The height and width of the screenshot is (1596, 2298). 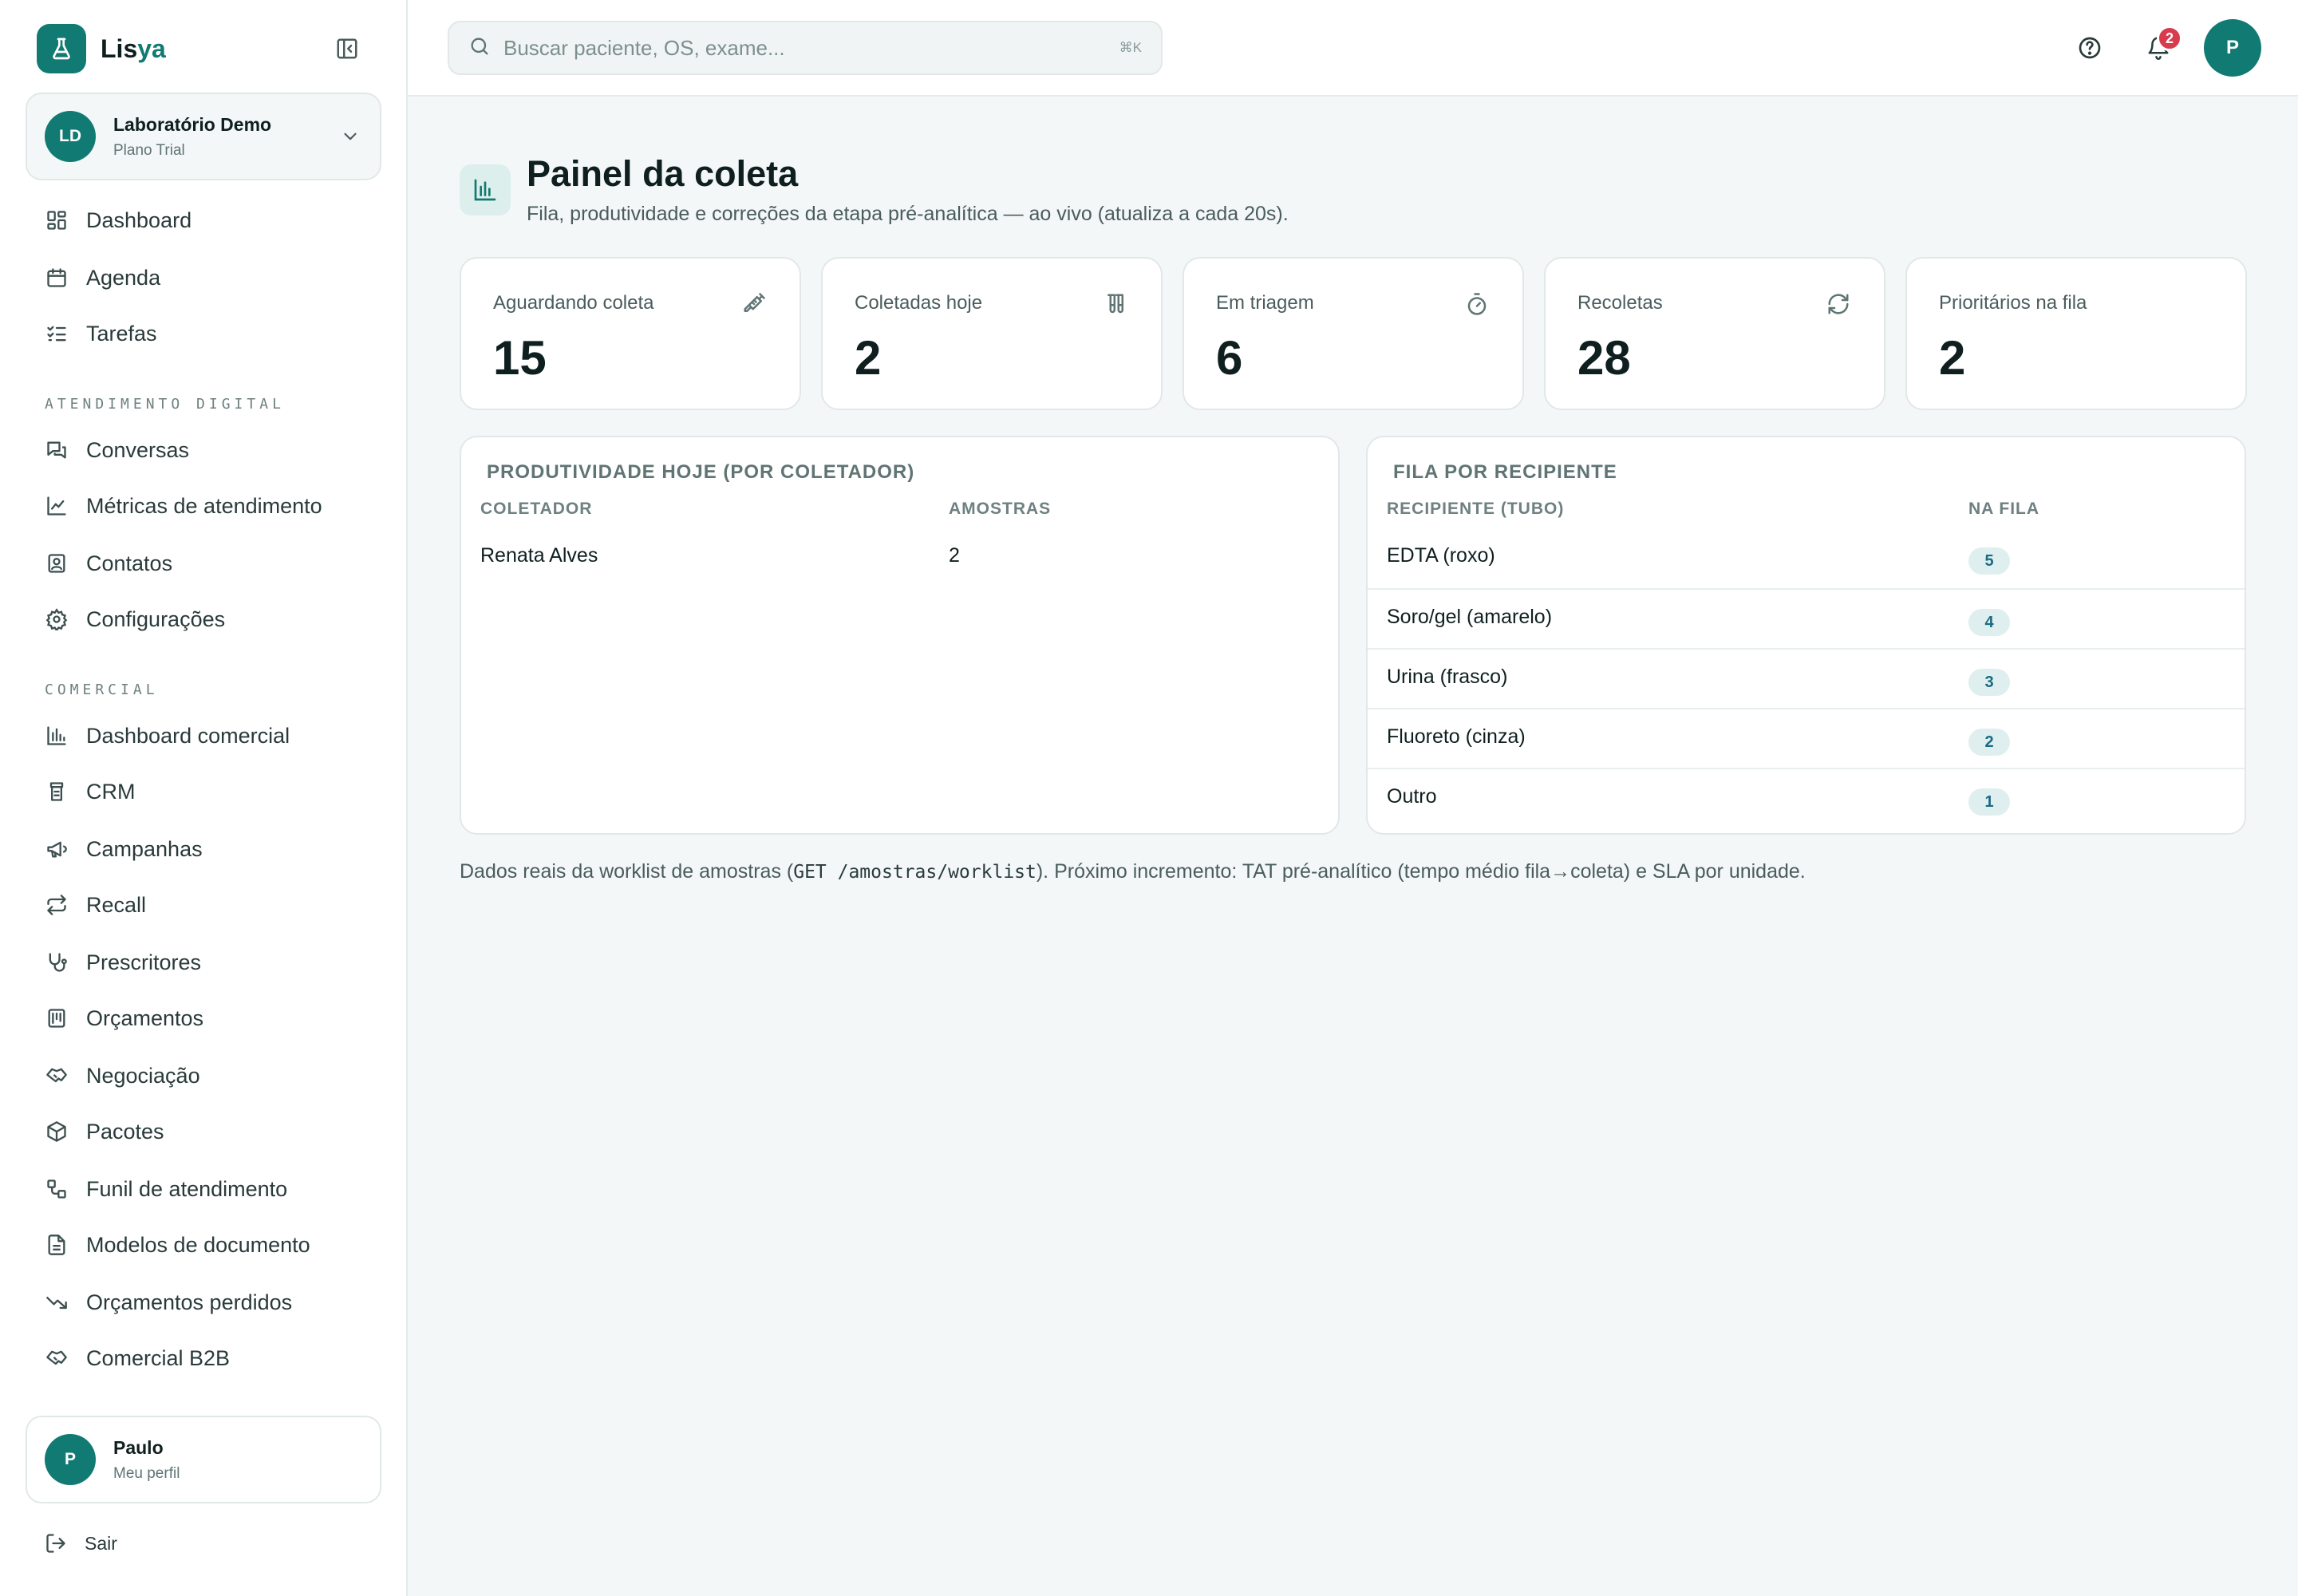 What do you see at coordinates (57, 278) in the screenshot?
I see `calendar-icon` at bounding box center [57, 278].